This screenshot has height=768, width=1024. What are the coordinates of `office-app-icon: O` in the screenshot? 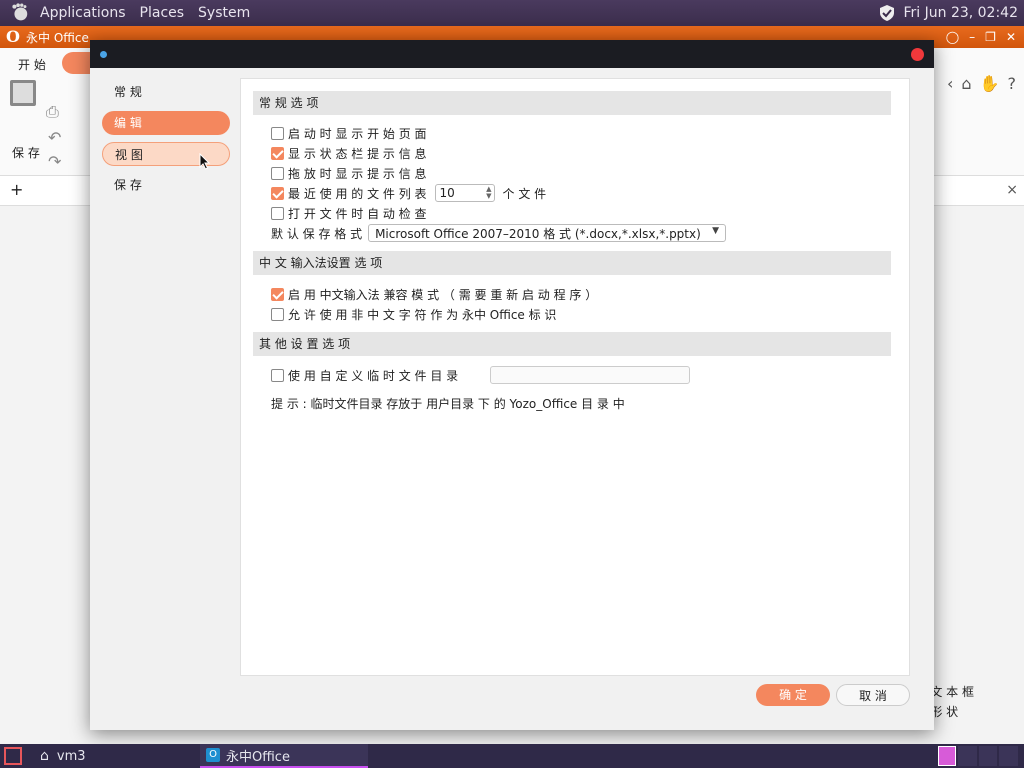 It's located at (213, 755).